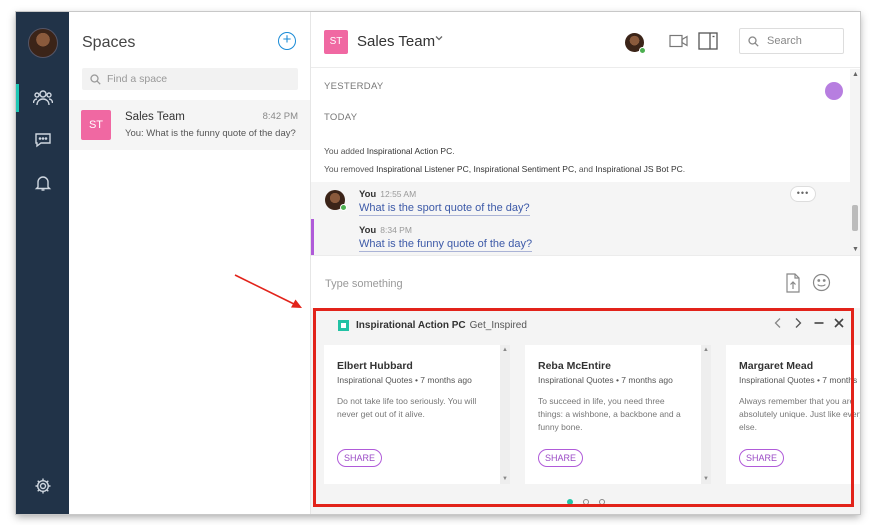  What do you see at coordinates (336, 42) in the screenshot?
I see `header-badge: ST` at bounding box center [336, 42].